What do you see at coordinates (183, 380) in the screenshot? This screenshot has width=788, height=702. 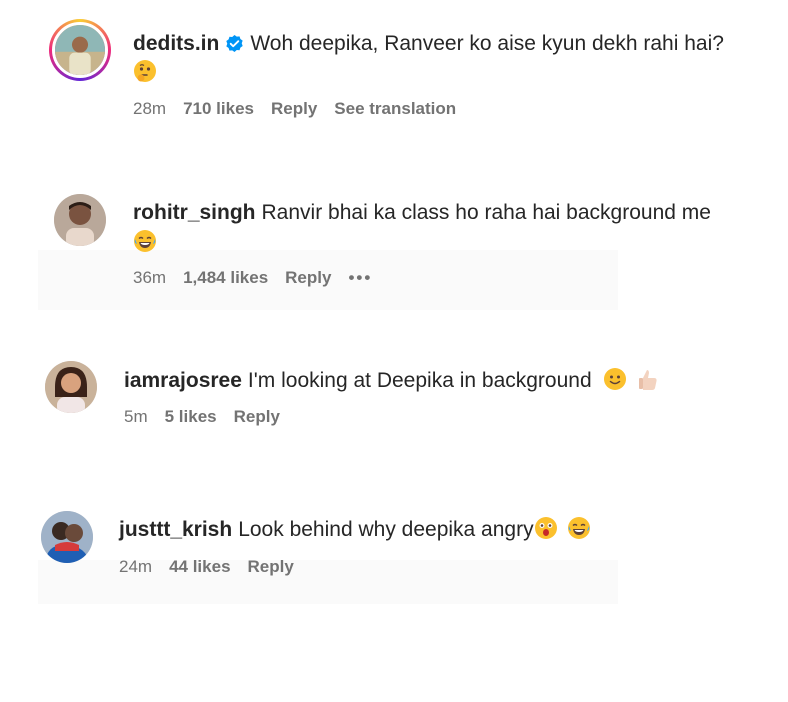 I see `comment-username: iamrajosree` at bounding box center [183, 380].